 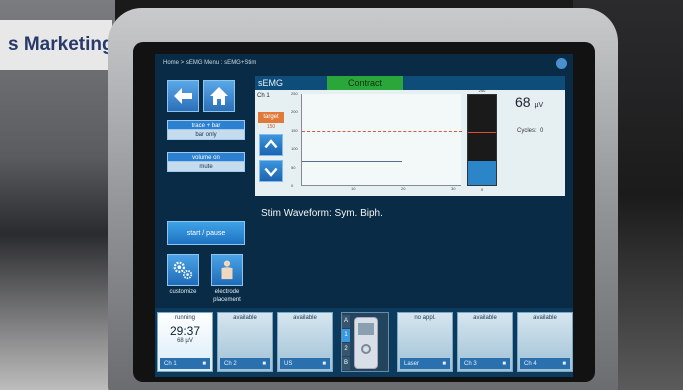 What do you see at coordinates (185, 331) in the screenshot?
I see `channel-timer: 29:37` at bounding box center [185, 331].